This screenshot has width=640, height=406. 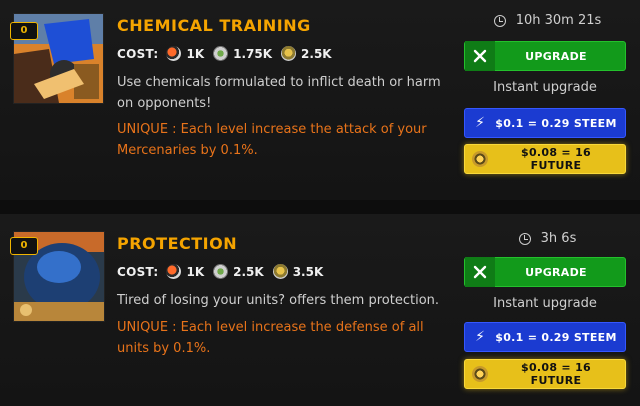 I want to click on upgrade-timer: 10h 30m 21s, so click(x=547, y=20).